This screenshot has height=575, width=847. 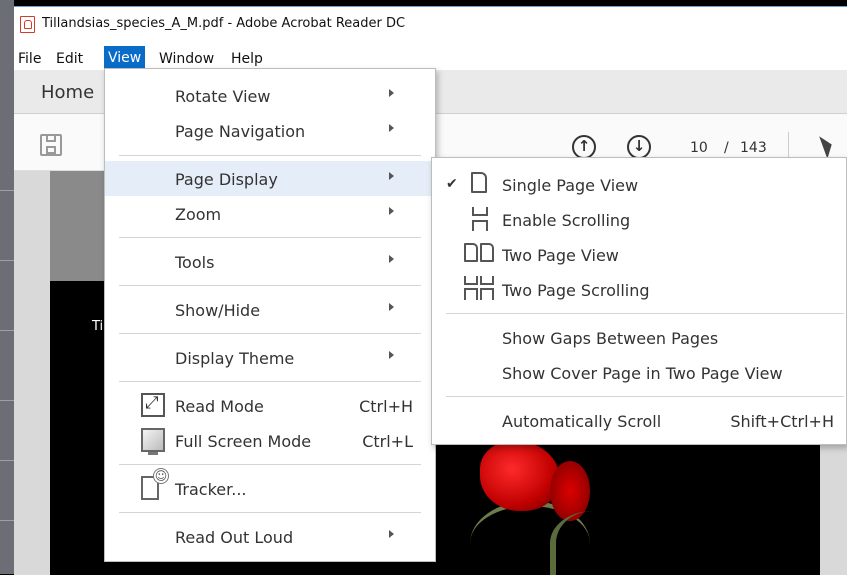 I want to click on submenu-item-label: Two Page Scrolling, so click(x=576, y=290).